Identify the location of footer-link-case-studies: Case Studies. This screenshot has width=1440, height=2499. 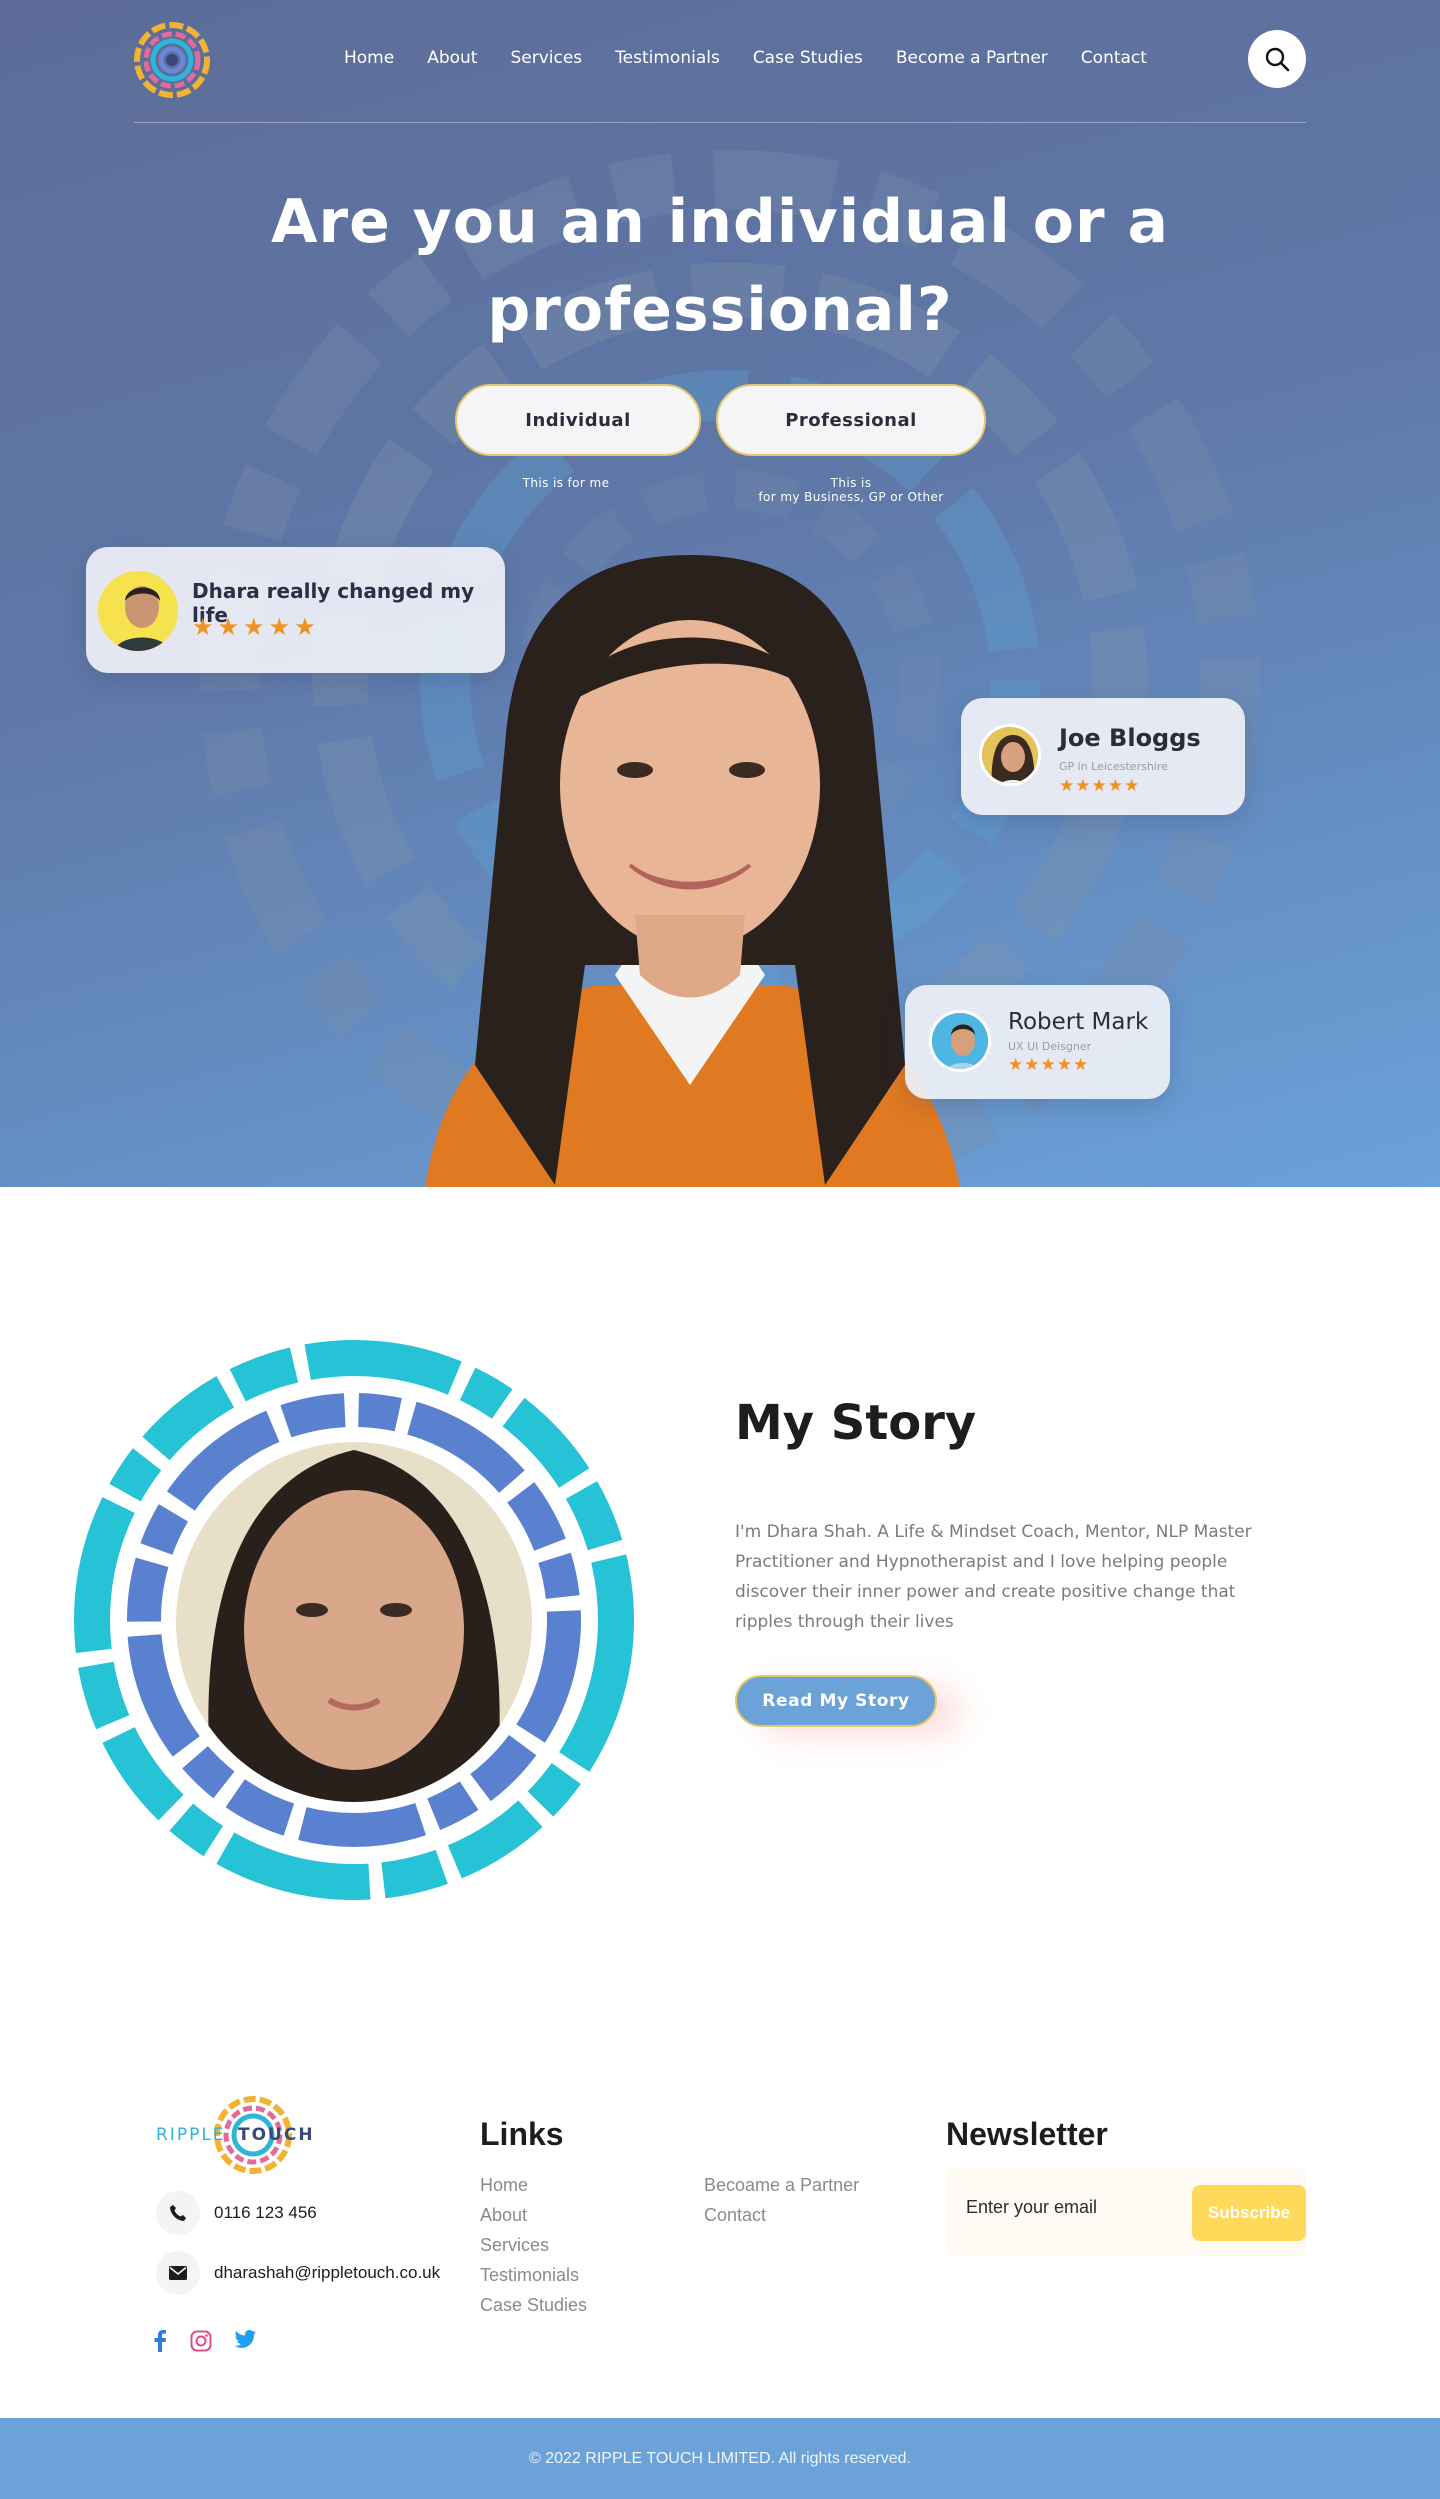
(533, 2305).